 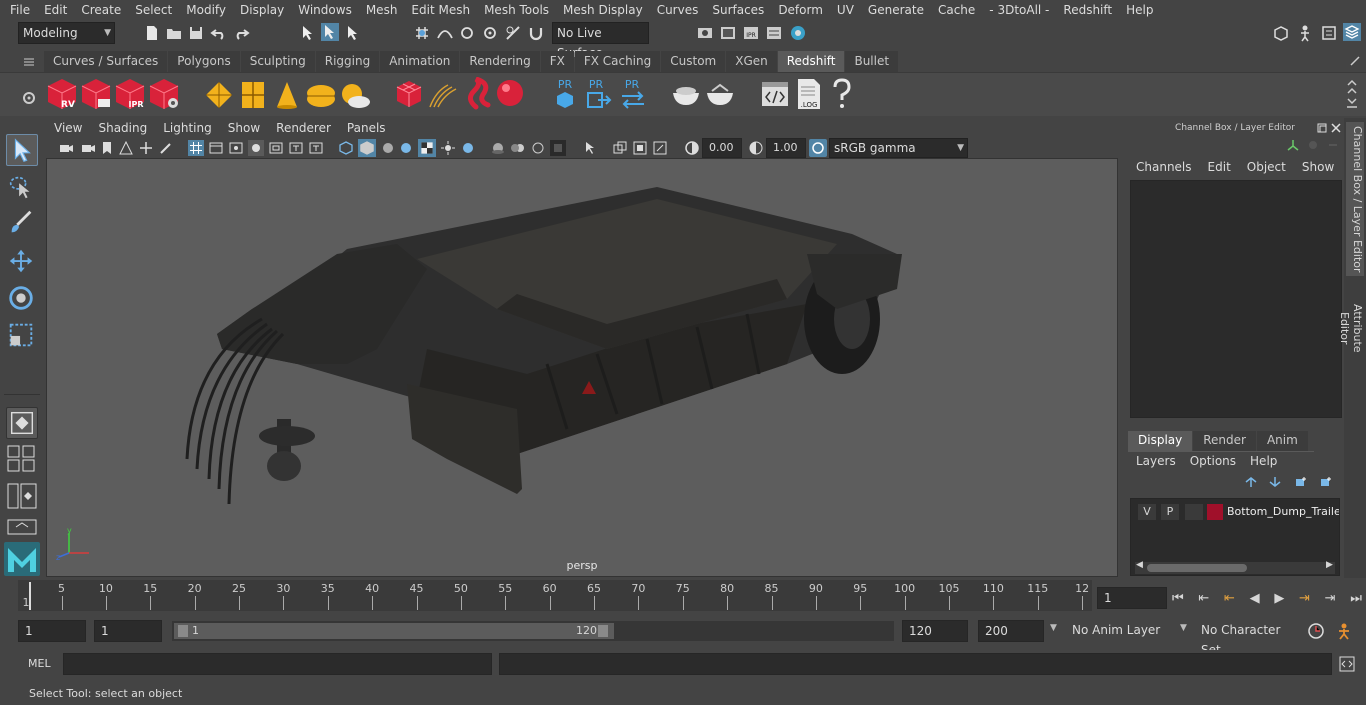 I want to click on make-live-icon, so click(x=513, y=33).